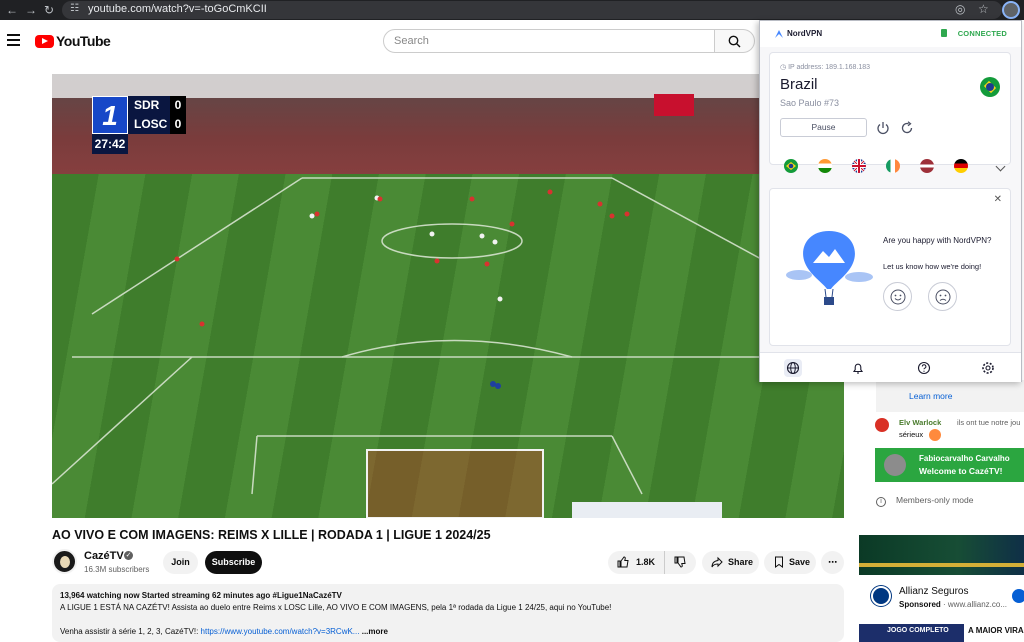 This screenshot has height=642, width=1024. What do you see at coordinates (12, 10) in the screenshot?
I see `back-icon: ←` at bounding box center [12, 10].